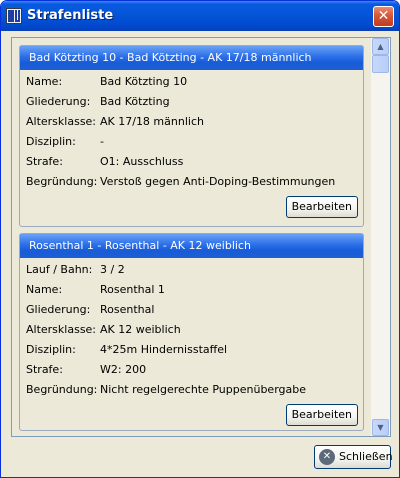 This screenshot has height=478, width=400. Describe the element at coordinates (123, 369) in the screenshot. I see `field-value: W2: 200` at that location.